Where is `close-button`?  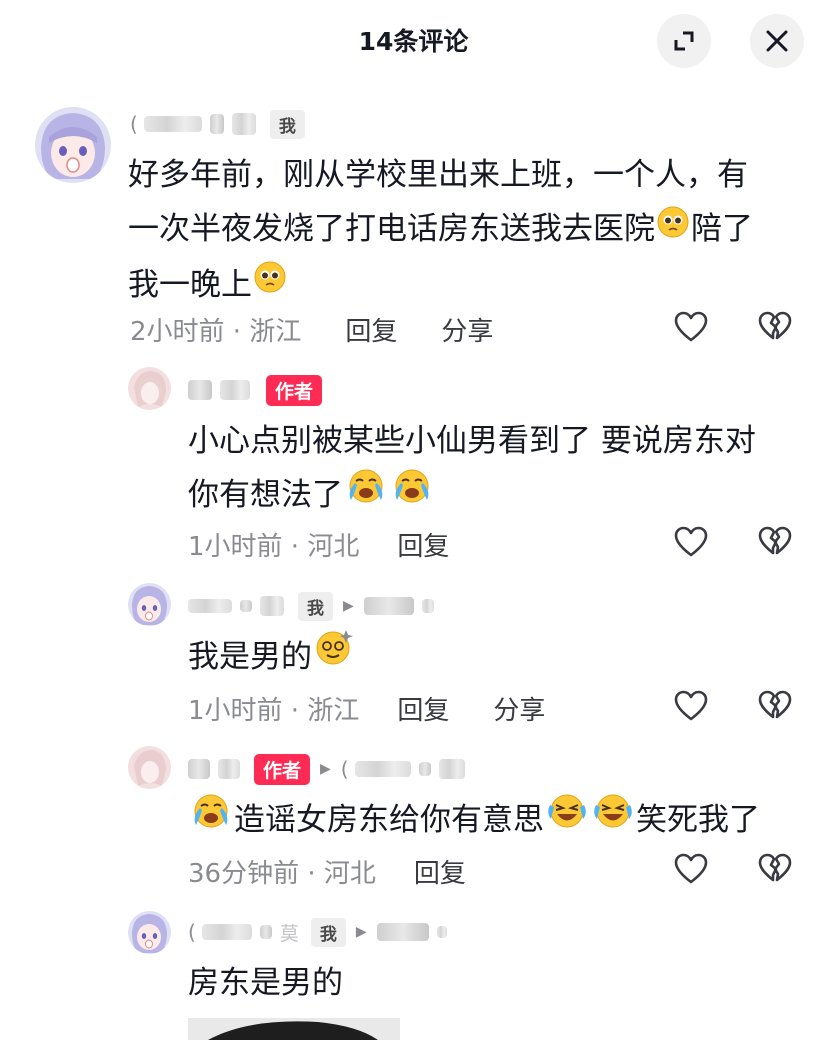
close-button is located at coordinates (777, 41).